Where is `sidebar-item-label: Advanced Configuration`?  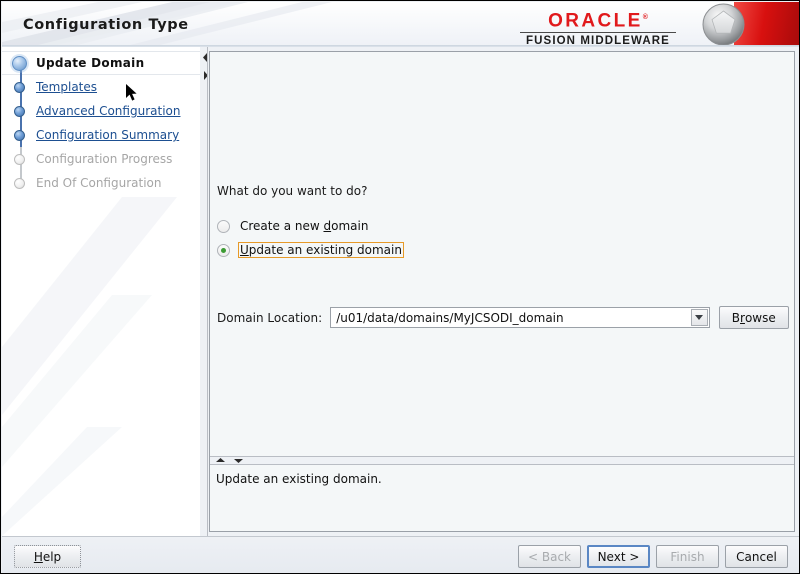
sidebar-item-label: Advanced Configuration is located at coordinates (108, 111).